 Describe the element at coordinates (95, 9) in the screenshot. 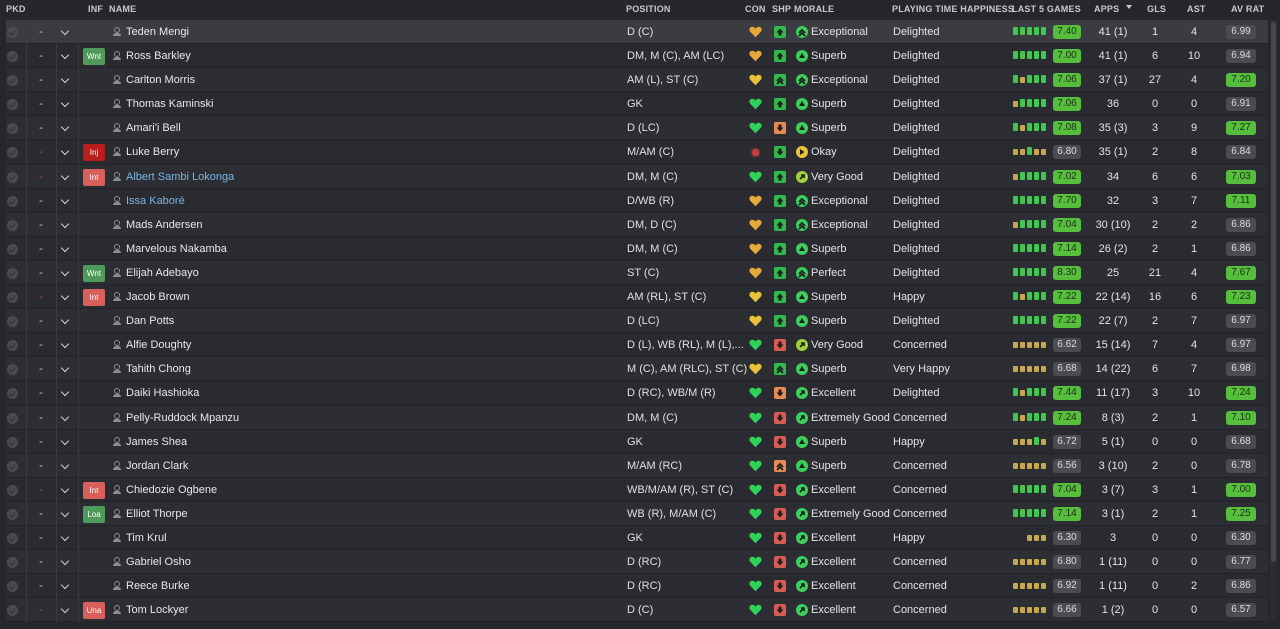

I see `header-inf: INF` at that location.